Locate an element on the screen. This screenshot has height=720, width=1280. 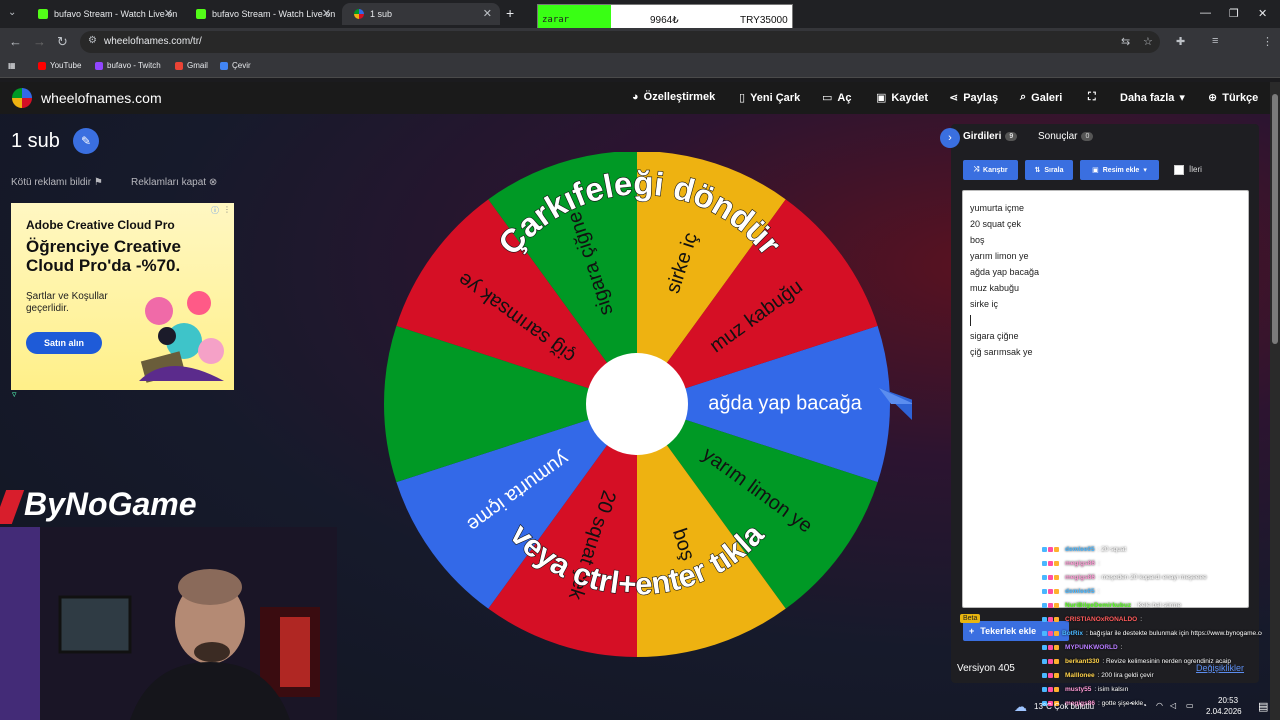
wheel-segment-label: ağda yap bacağa is located at coordinates (785, 403).